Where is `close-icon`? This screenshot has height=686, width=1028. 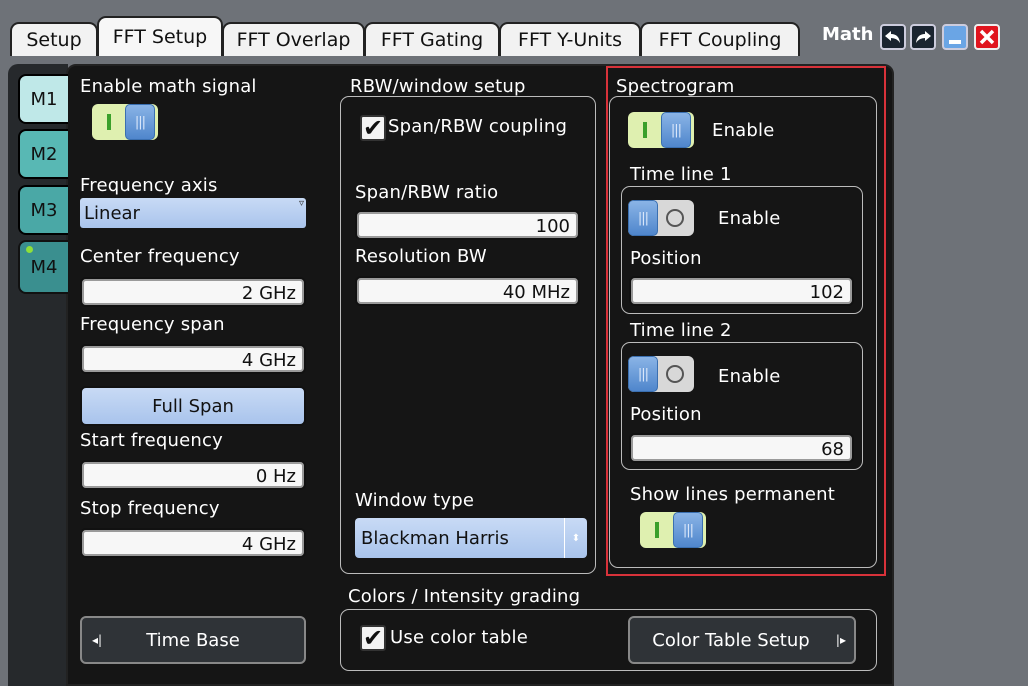
close-icon is located at coordinates (987, 37).